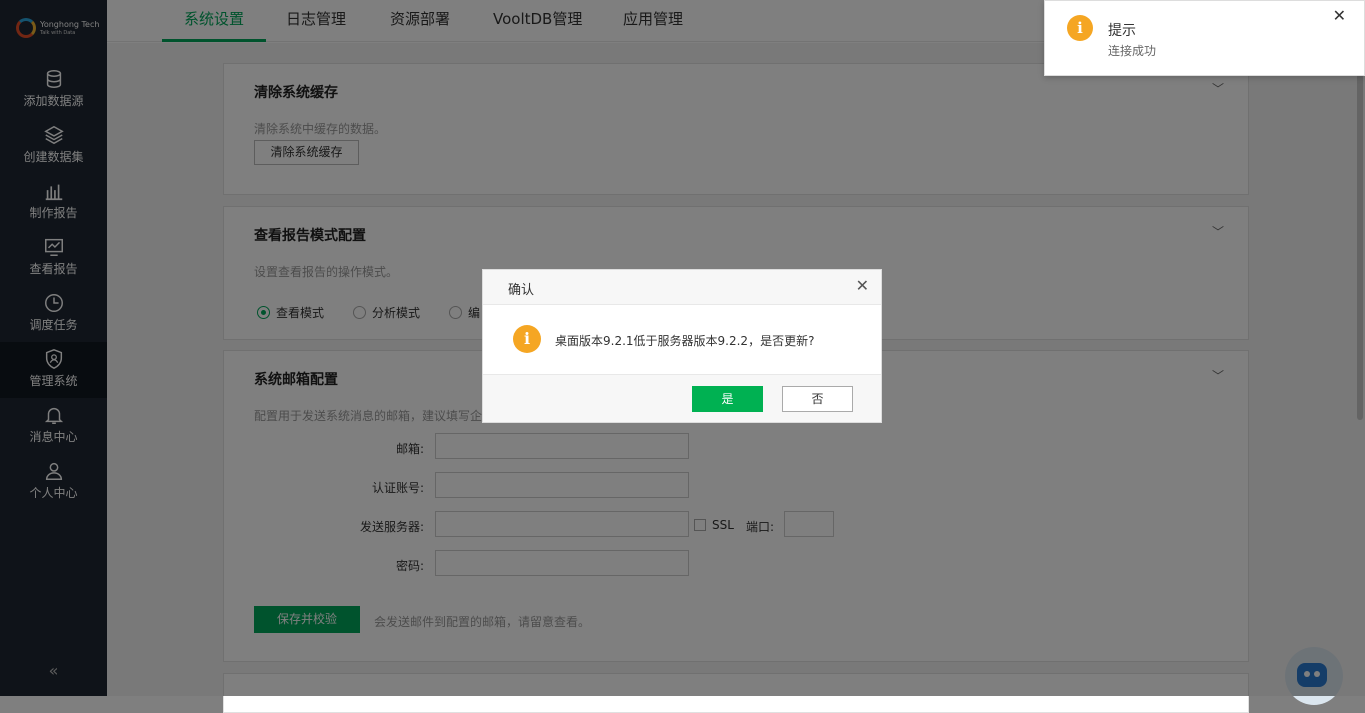 The height and width of the screenshot is (713, 1365). What do you see at coordinates (1132, 51) in the screenshot?
I see `toast-message: 连接成功` at bounding box center [1132, 51].